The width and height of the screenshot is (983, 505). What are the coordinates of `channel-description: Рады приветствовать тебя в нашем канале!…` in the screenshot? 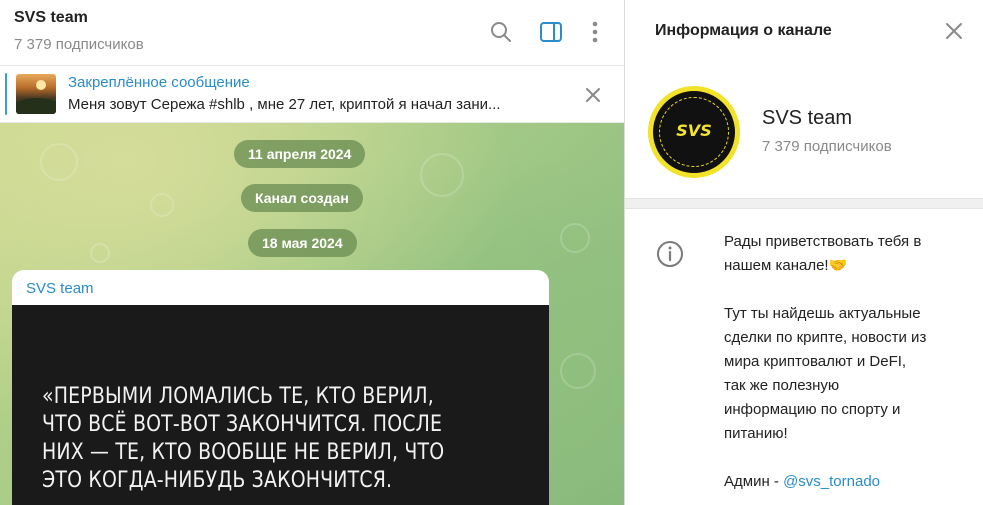 It's located at (849, 362).